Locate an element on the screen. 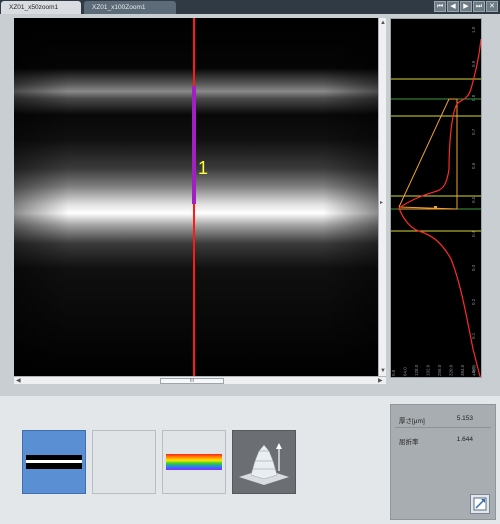 Image resolution: width=500 pixels, height=524 pixels. measurement-dot is located at coordinates (435, 207).